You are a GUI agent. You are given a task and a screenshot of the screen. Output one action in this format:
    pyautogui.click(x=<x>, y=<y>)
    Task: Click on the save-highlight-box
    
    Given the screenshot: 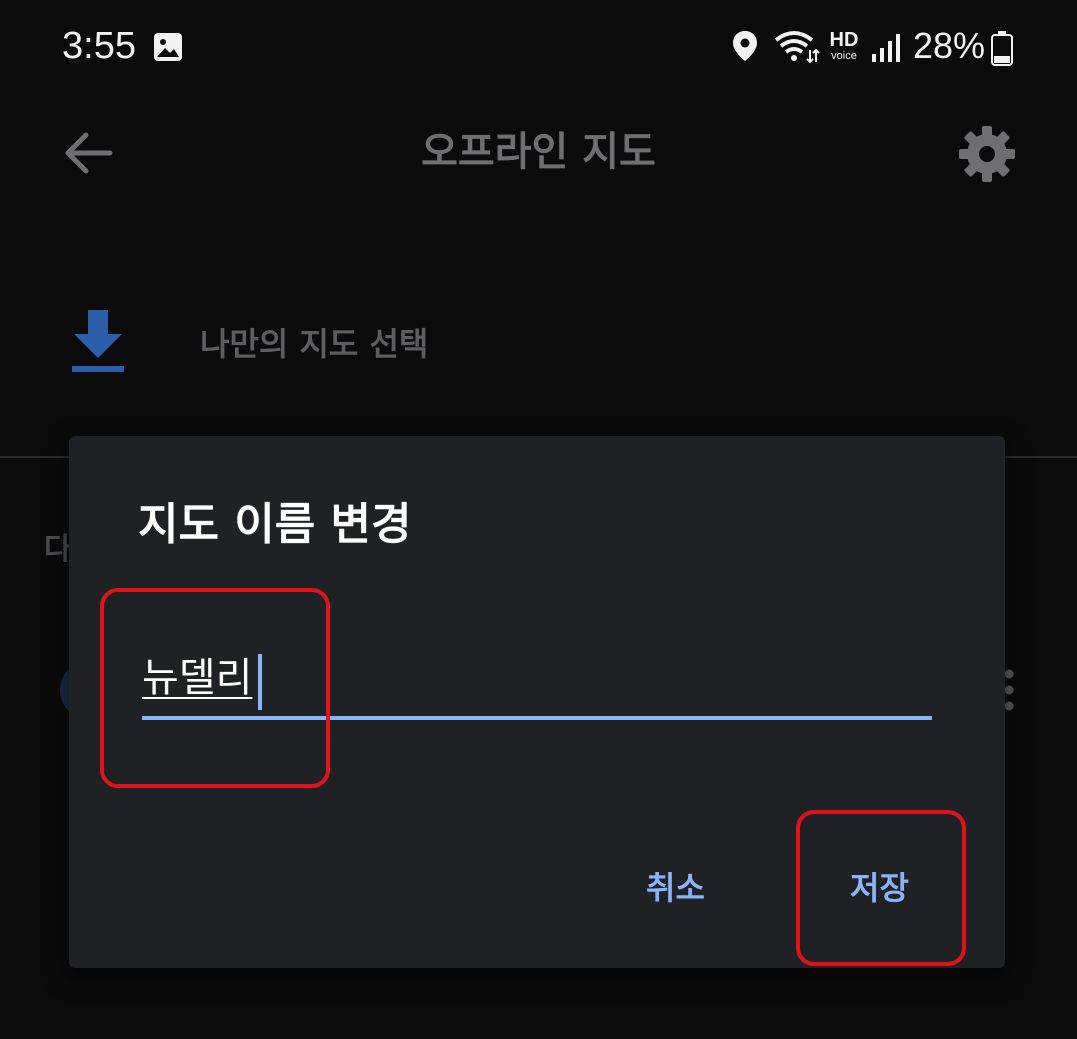 What is the action you would take?
    pyautogui.click(x=881, y=888)
    